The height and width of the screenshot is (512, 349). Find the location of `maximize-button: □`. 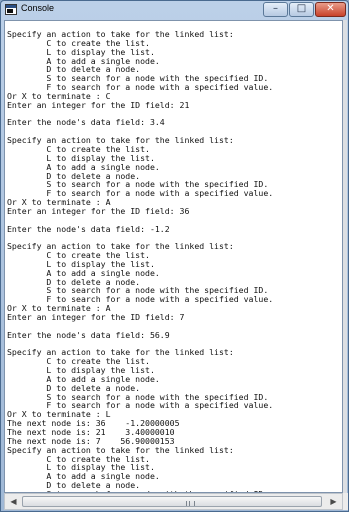

maximize-button: □ is located at coordinates (301, 9).